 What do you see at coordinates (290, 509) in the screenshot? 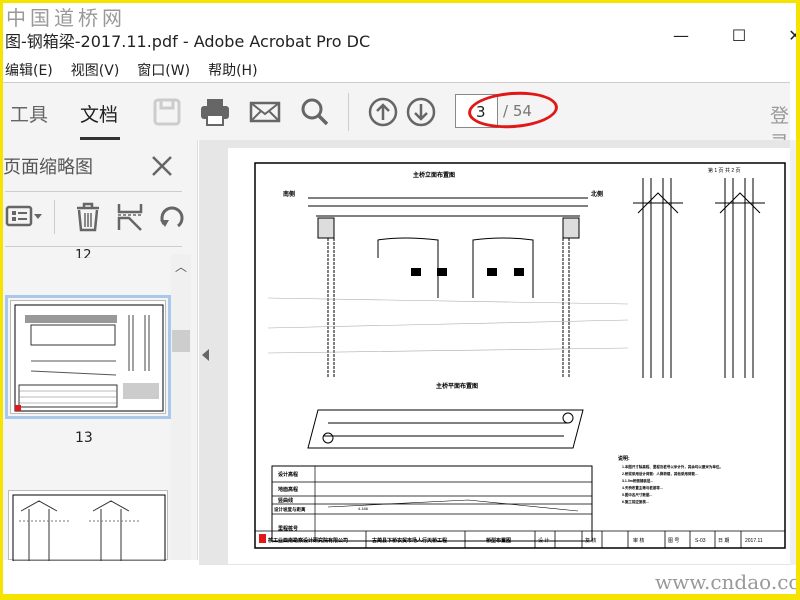
I see `row-label: 设计坡度与距离` at bounding box center [290, 509].